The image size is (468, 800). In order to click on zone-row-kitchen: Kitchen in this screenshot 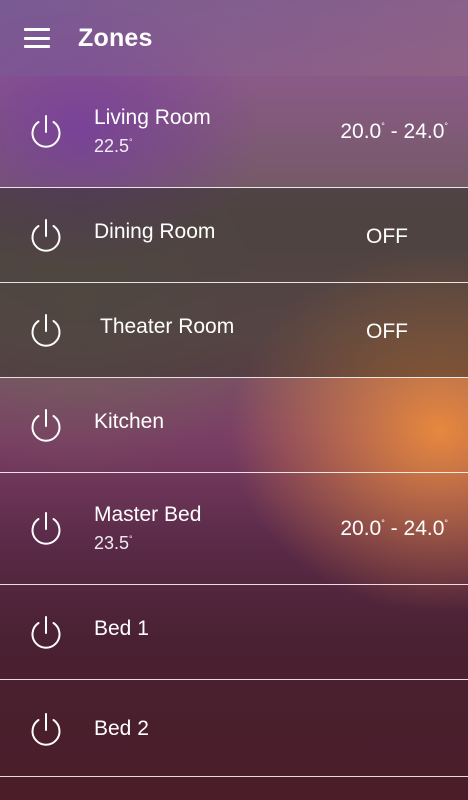, I will do `click(234, 425)`.